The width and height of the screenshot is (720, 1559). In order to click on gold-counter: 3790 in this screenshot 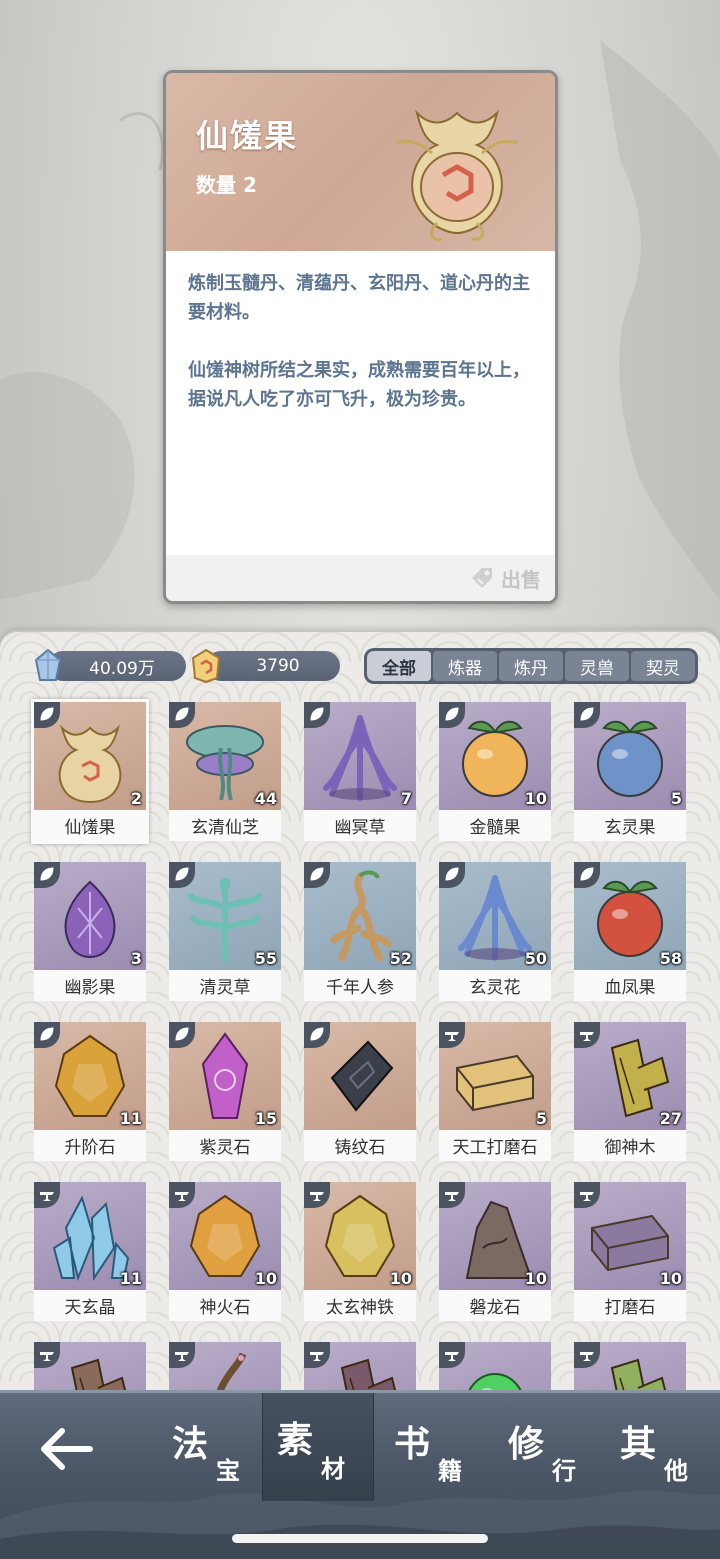, I will do `click(264, 666)`.